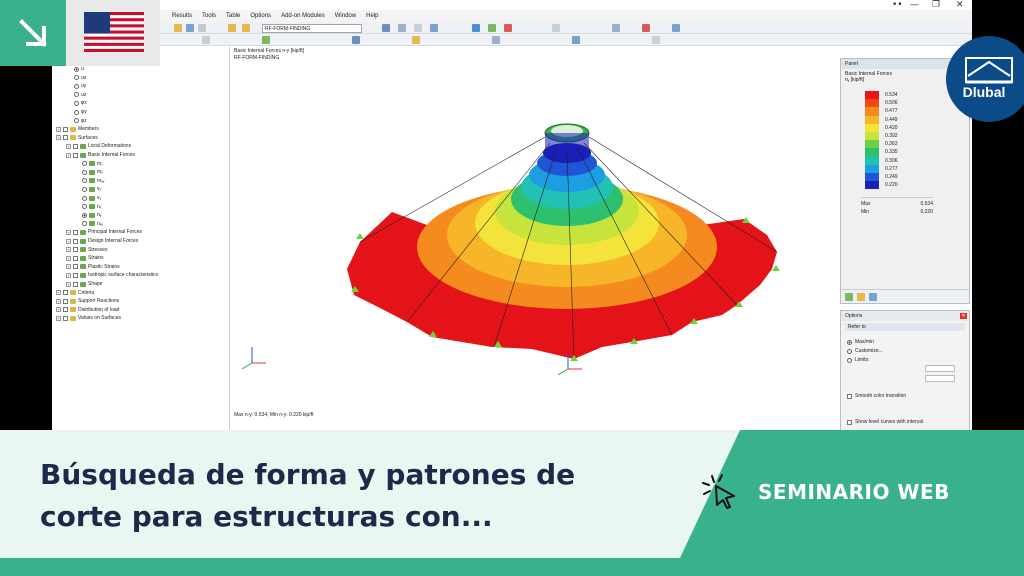  What do you see at coordinates (849, 360) in the screenshot?
I see `limits-radio` at bounding box center [849, 360].